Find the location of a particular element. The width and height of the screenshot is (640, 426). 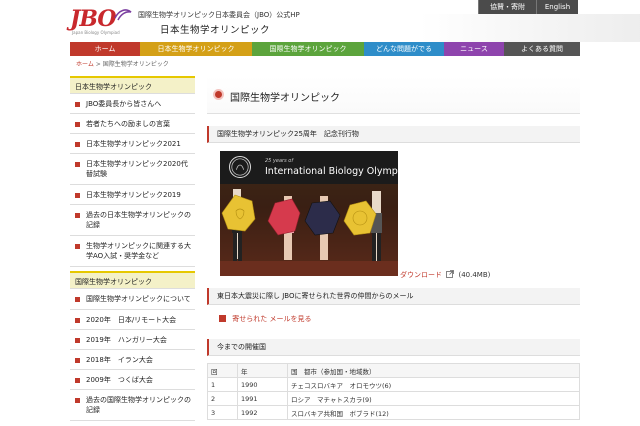

view-mail-link: 寄せられた メールを見る is located at coordinates (265, 319).